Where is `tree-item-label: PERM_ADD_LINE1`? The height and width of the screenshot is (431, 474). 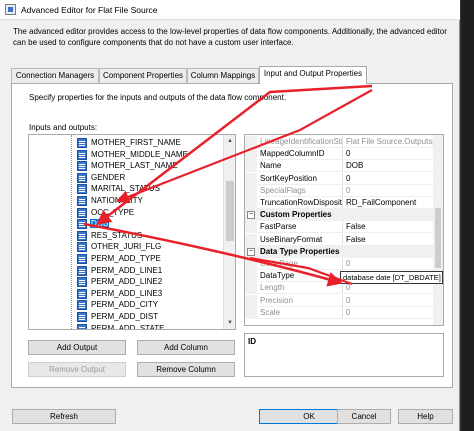 tree-item-label: PERM_ADD_LINE1 is located at coordinates (127, 270).